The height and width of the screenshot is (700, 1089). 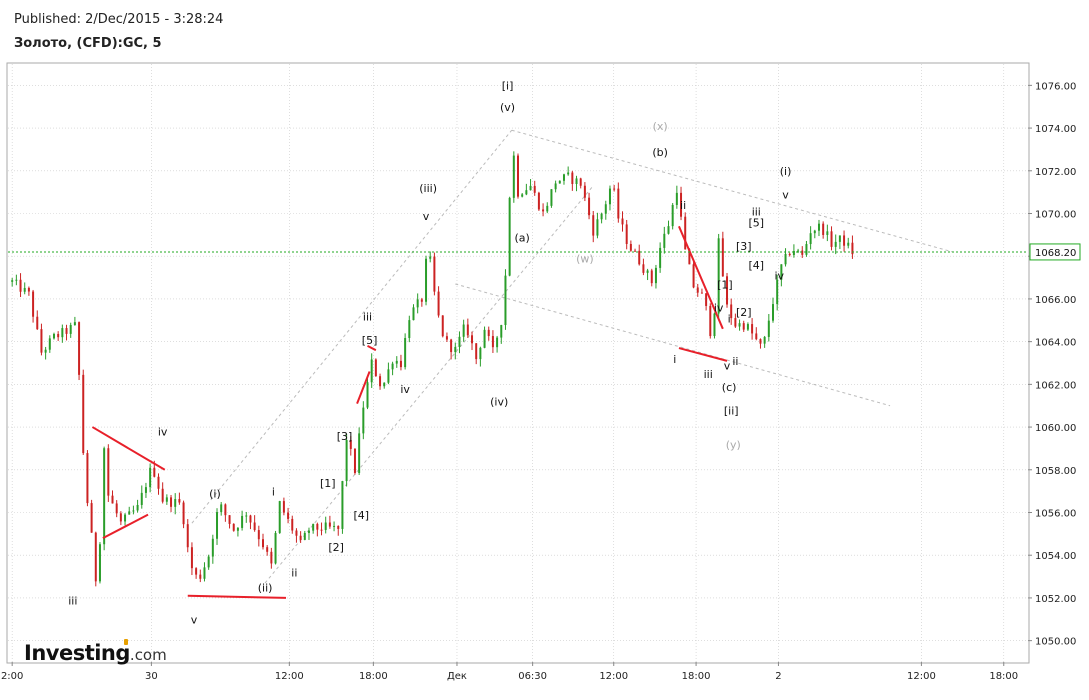 What do you see at coordinates (508, 86) in the screenshot?
I see `wave-label: [i]` at bounding box center [508, 86].